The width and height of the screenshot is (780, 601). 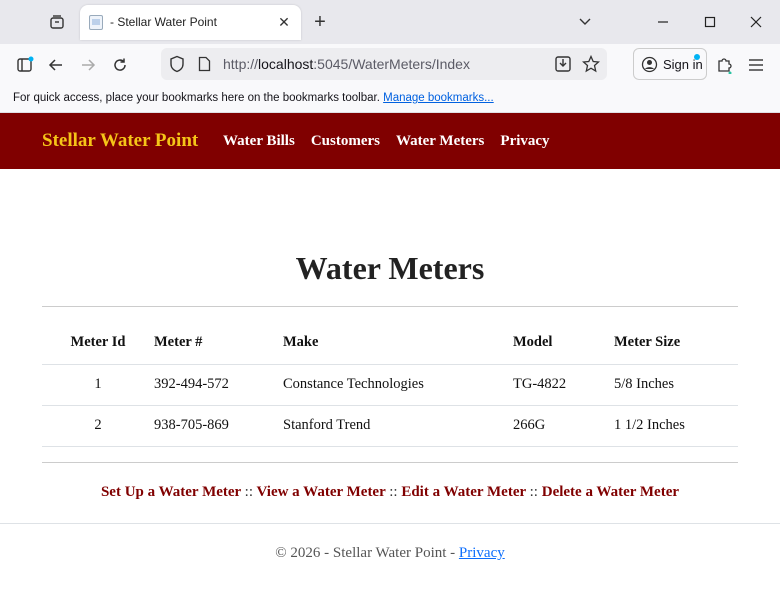 I want to click on cell-meter-id: 1, so click(x=98, y=385).